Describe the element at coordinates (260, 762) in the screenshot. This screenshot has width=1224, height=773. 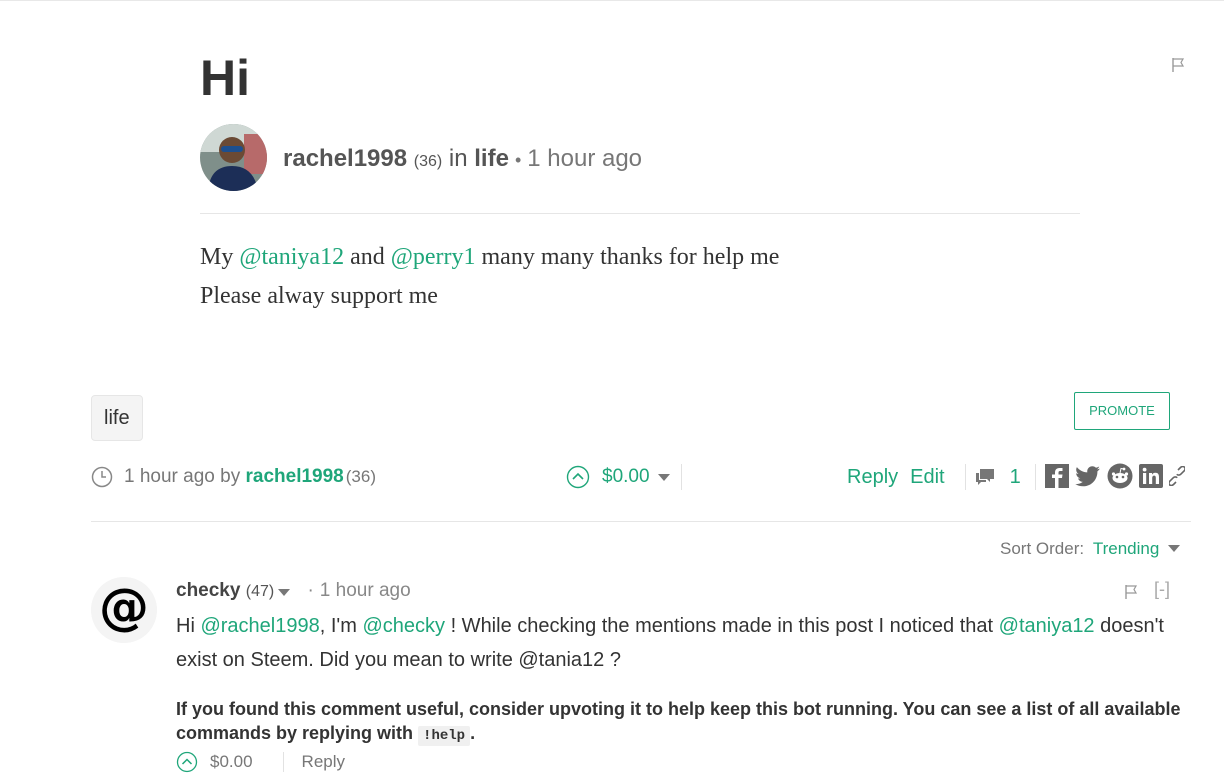
I see `comment-footer: $0.00 Reply` at that location.